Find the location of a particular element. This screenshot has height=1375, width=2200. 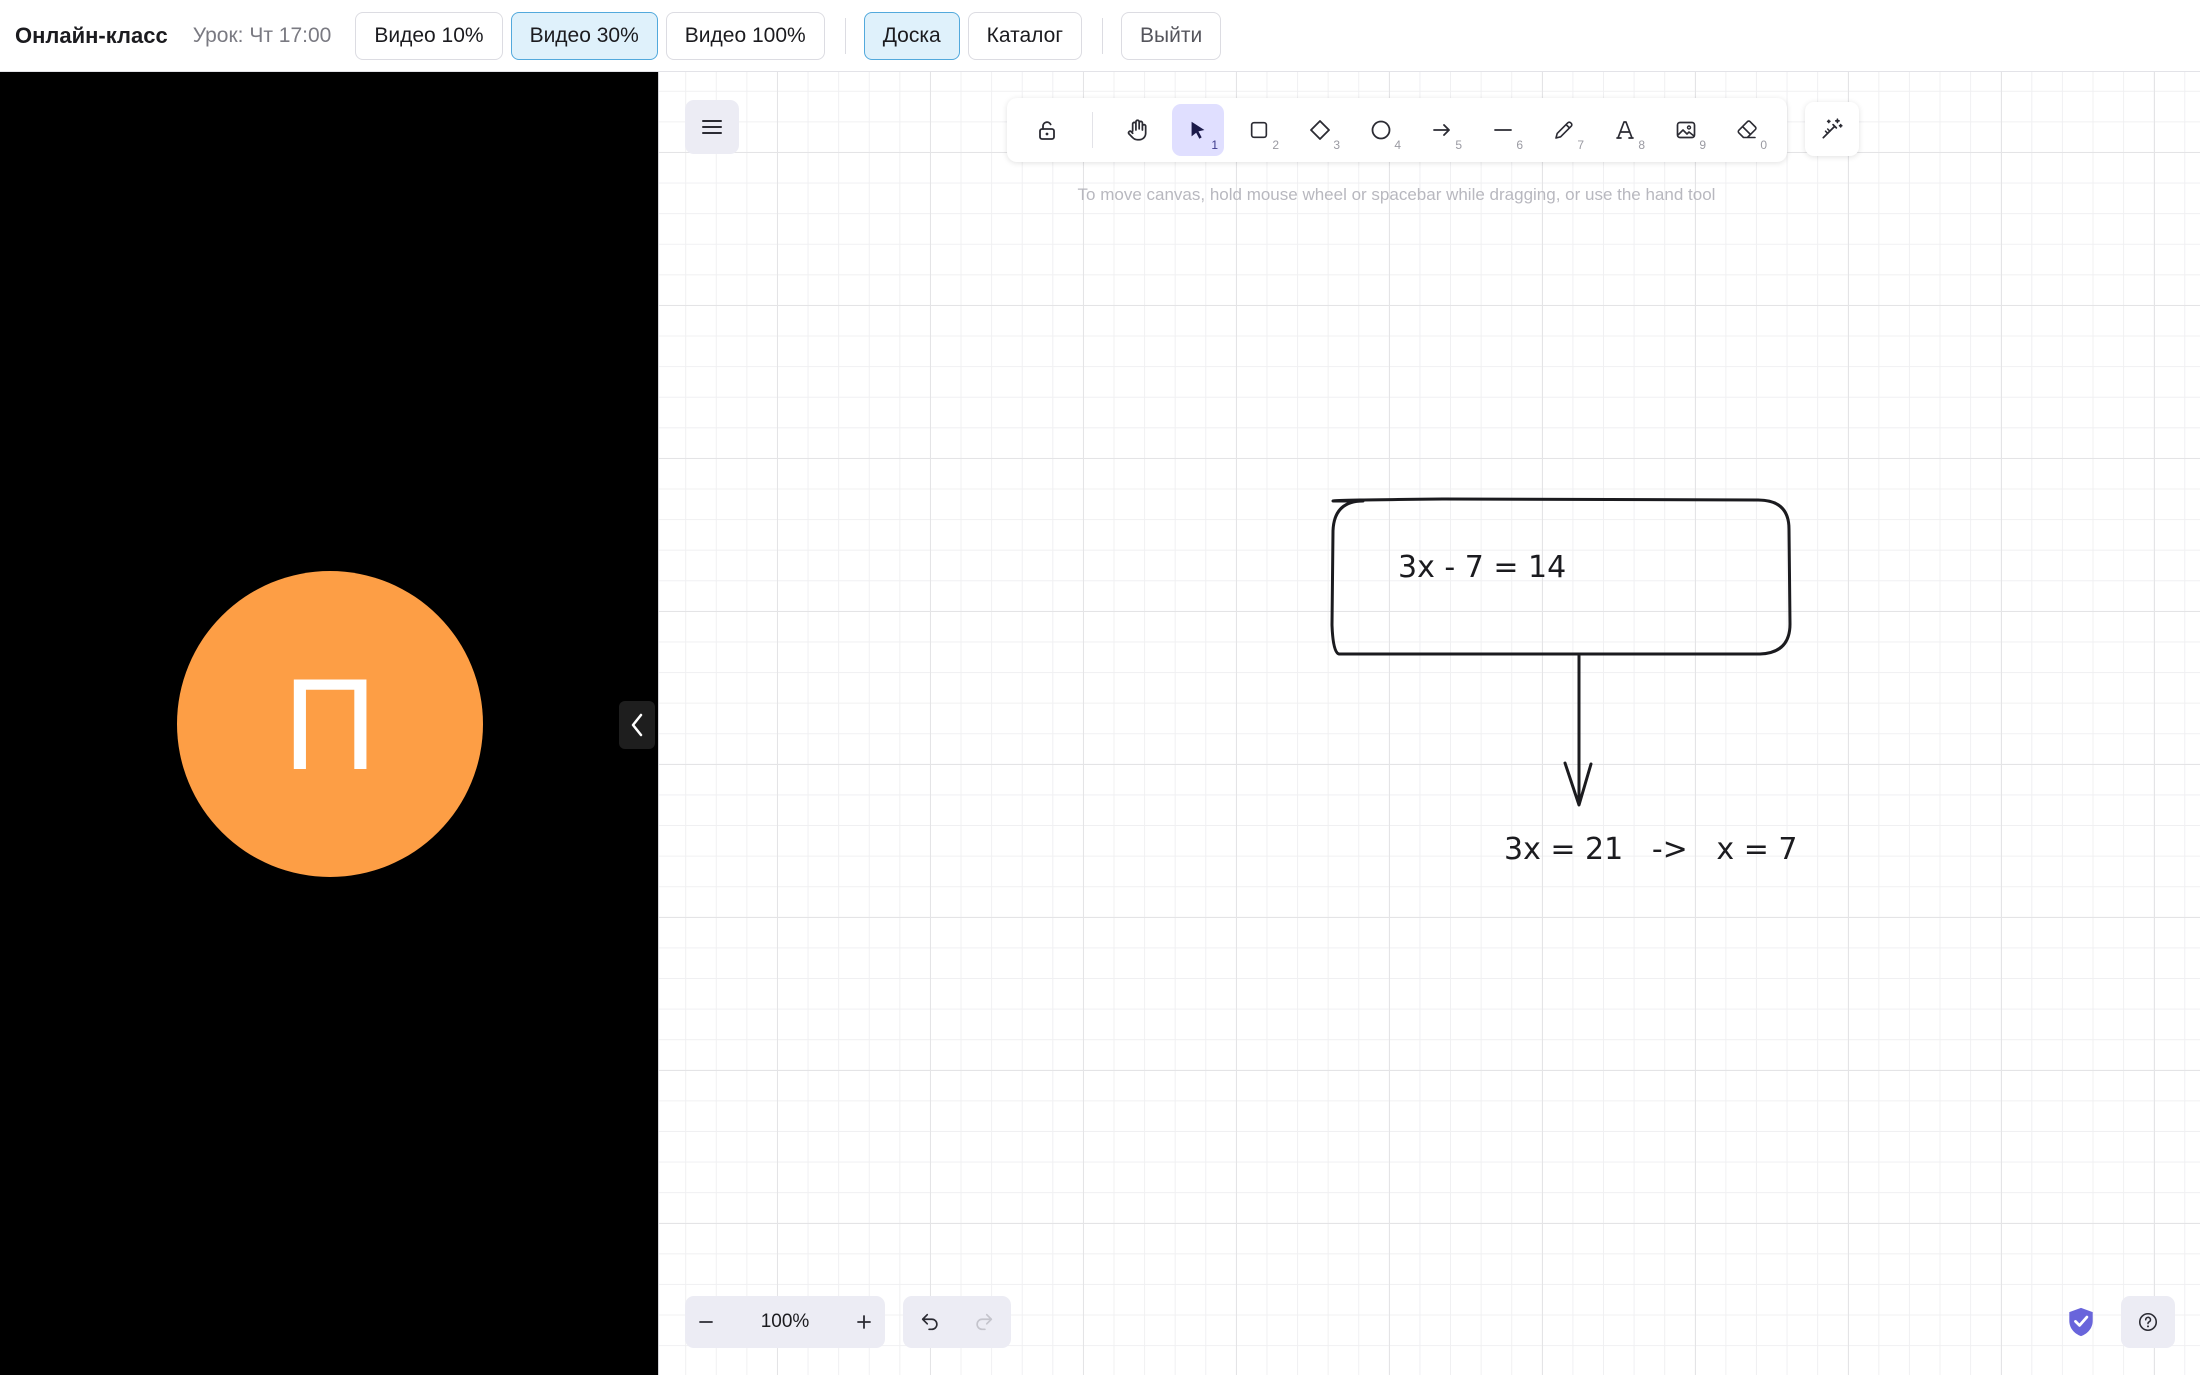

shield-check-icon is located at coordinates (2081, 1322).